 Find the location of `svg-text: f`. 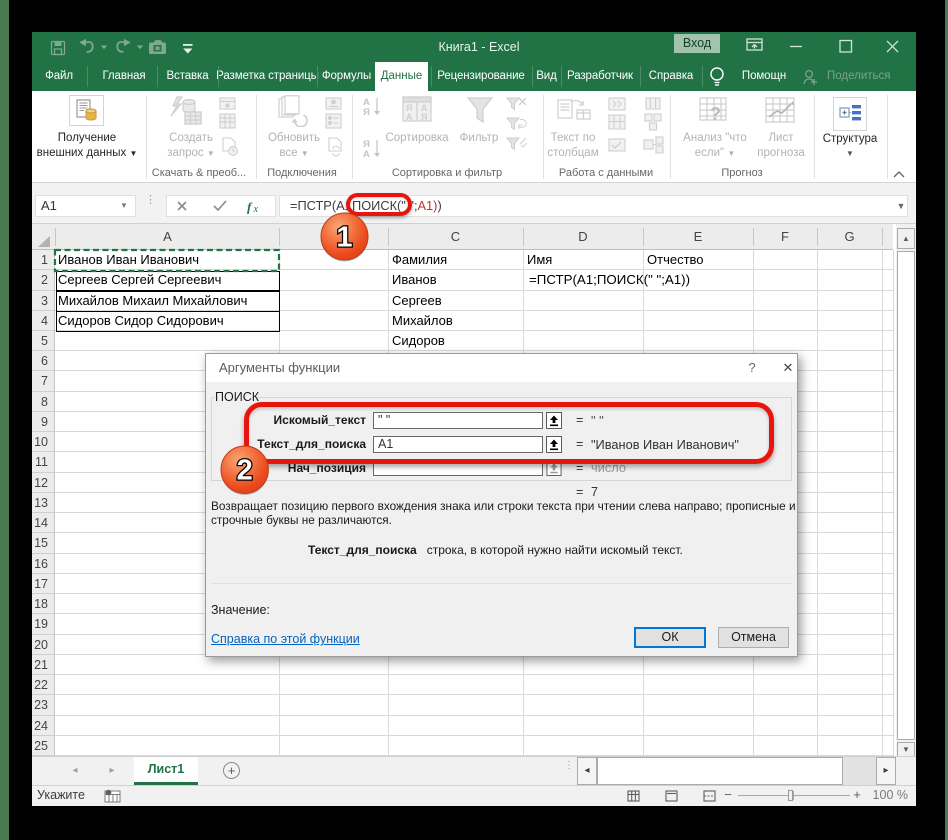

svg-text: f is located at coordinates (250, 207).